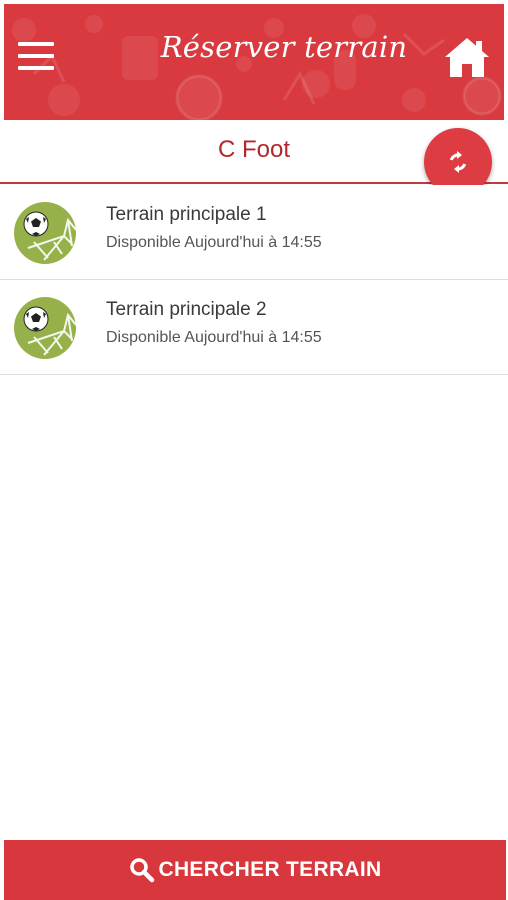  I want to click on home-button, so click(467, 57).